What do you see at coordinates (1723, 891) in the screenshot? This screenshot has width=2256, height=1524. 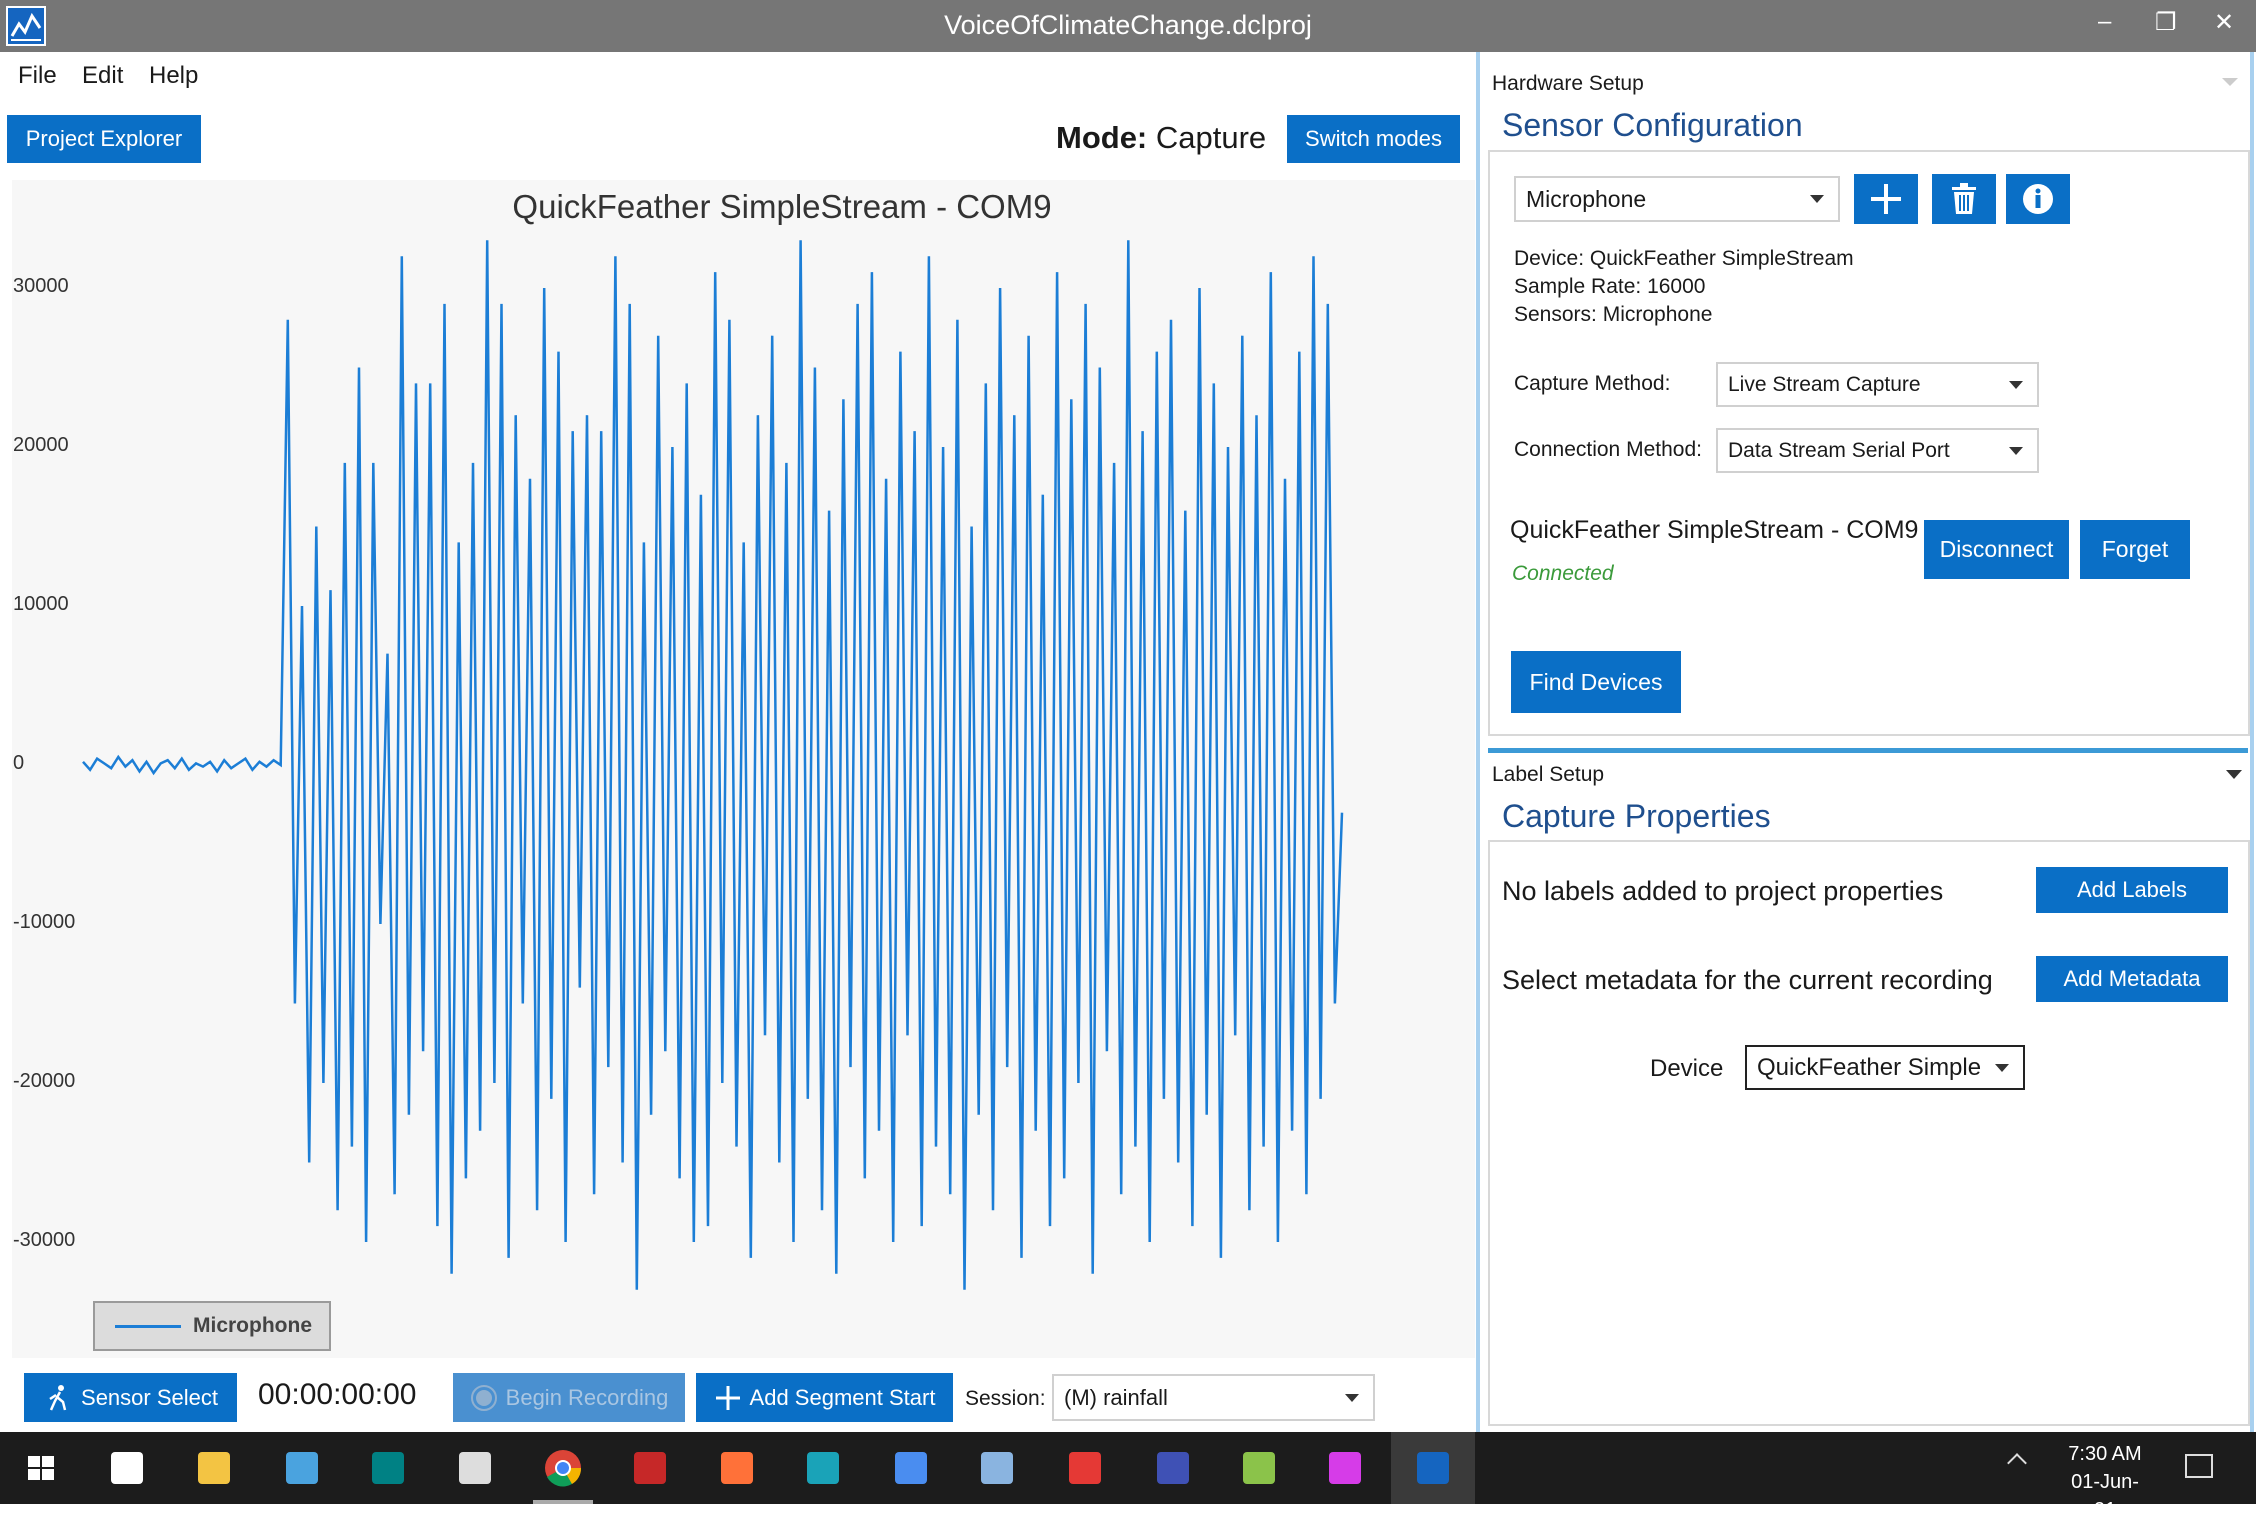 I see `no-labels-text: No labels added to project properties` at bounding box center [1723, 891].